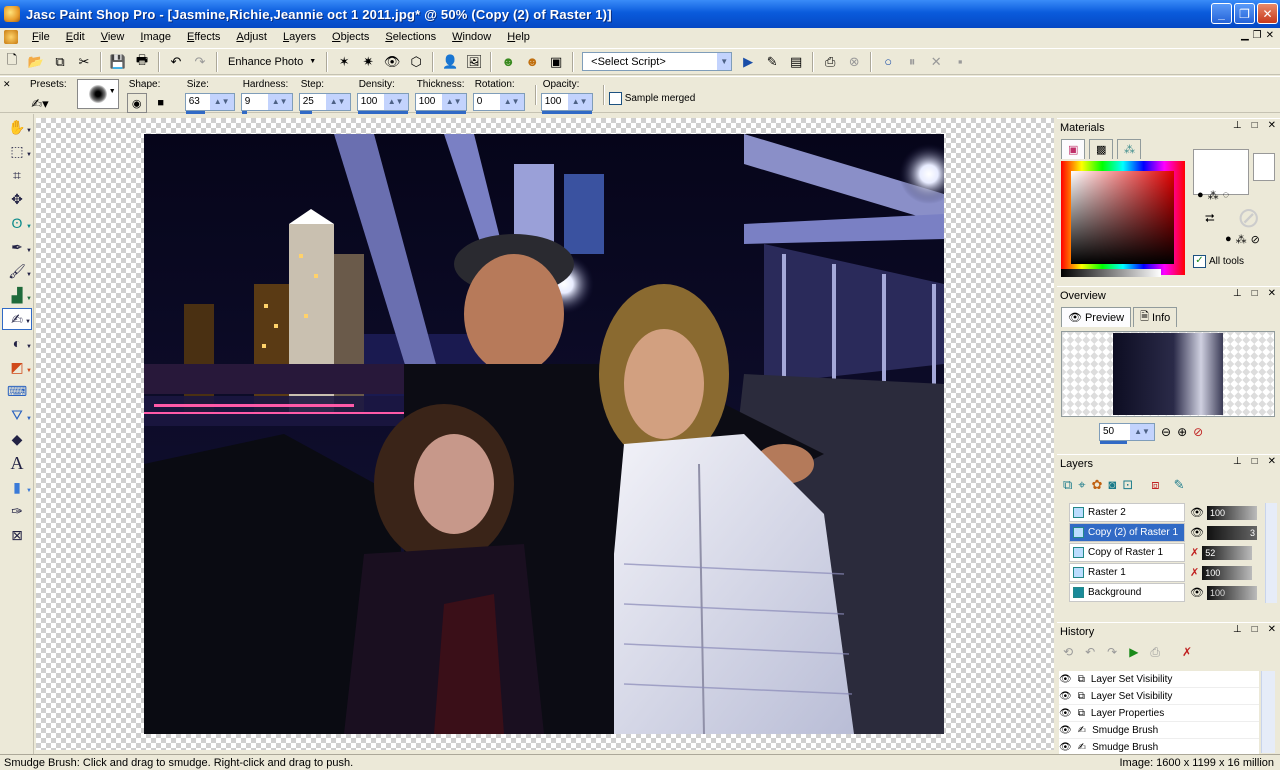 The image size is (1280, 770). I want to click on script-window-icon: ▤, so click(796, 62).